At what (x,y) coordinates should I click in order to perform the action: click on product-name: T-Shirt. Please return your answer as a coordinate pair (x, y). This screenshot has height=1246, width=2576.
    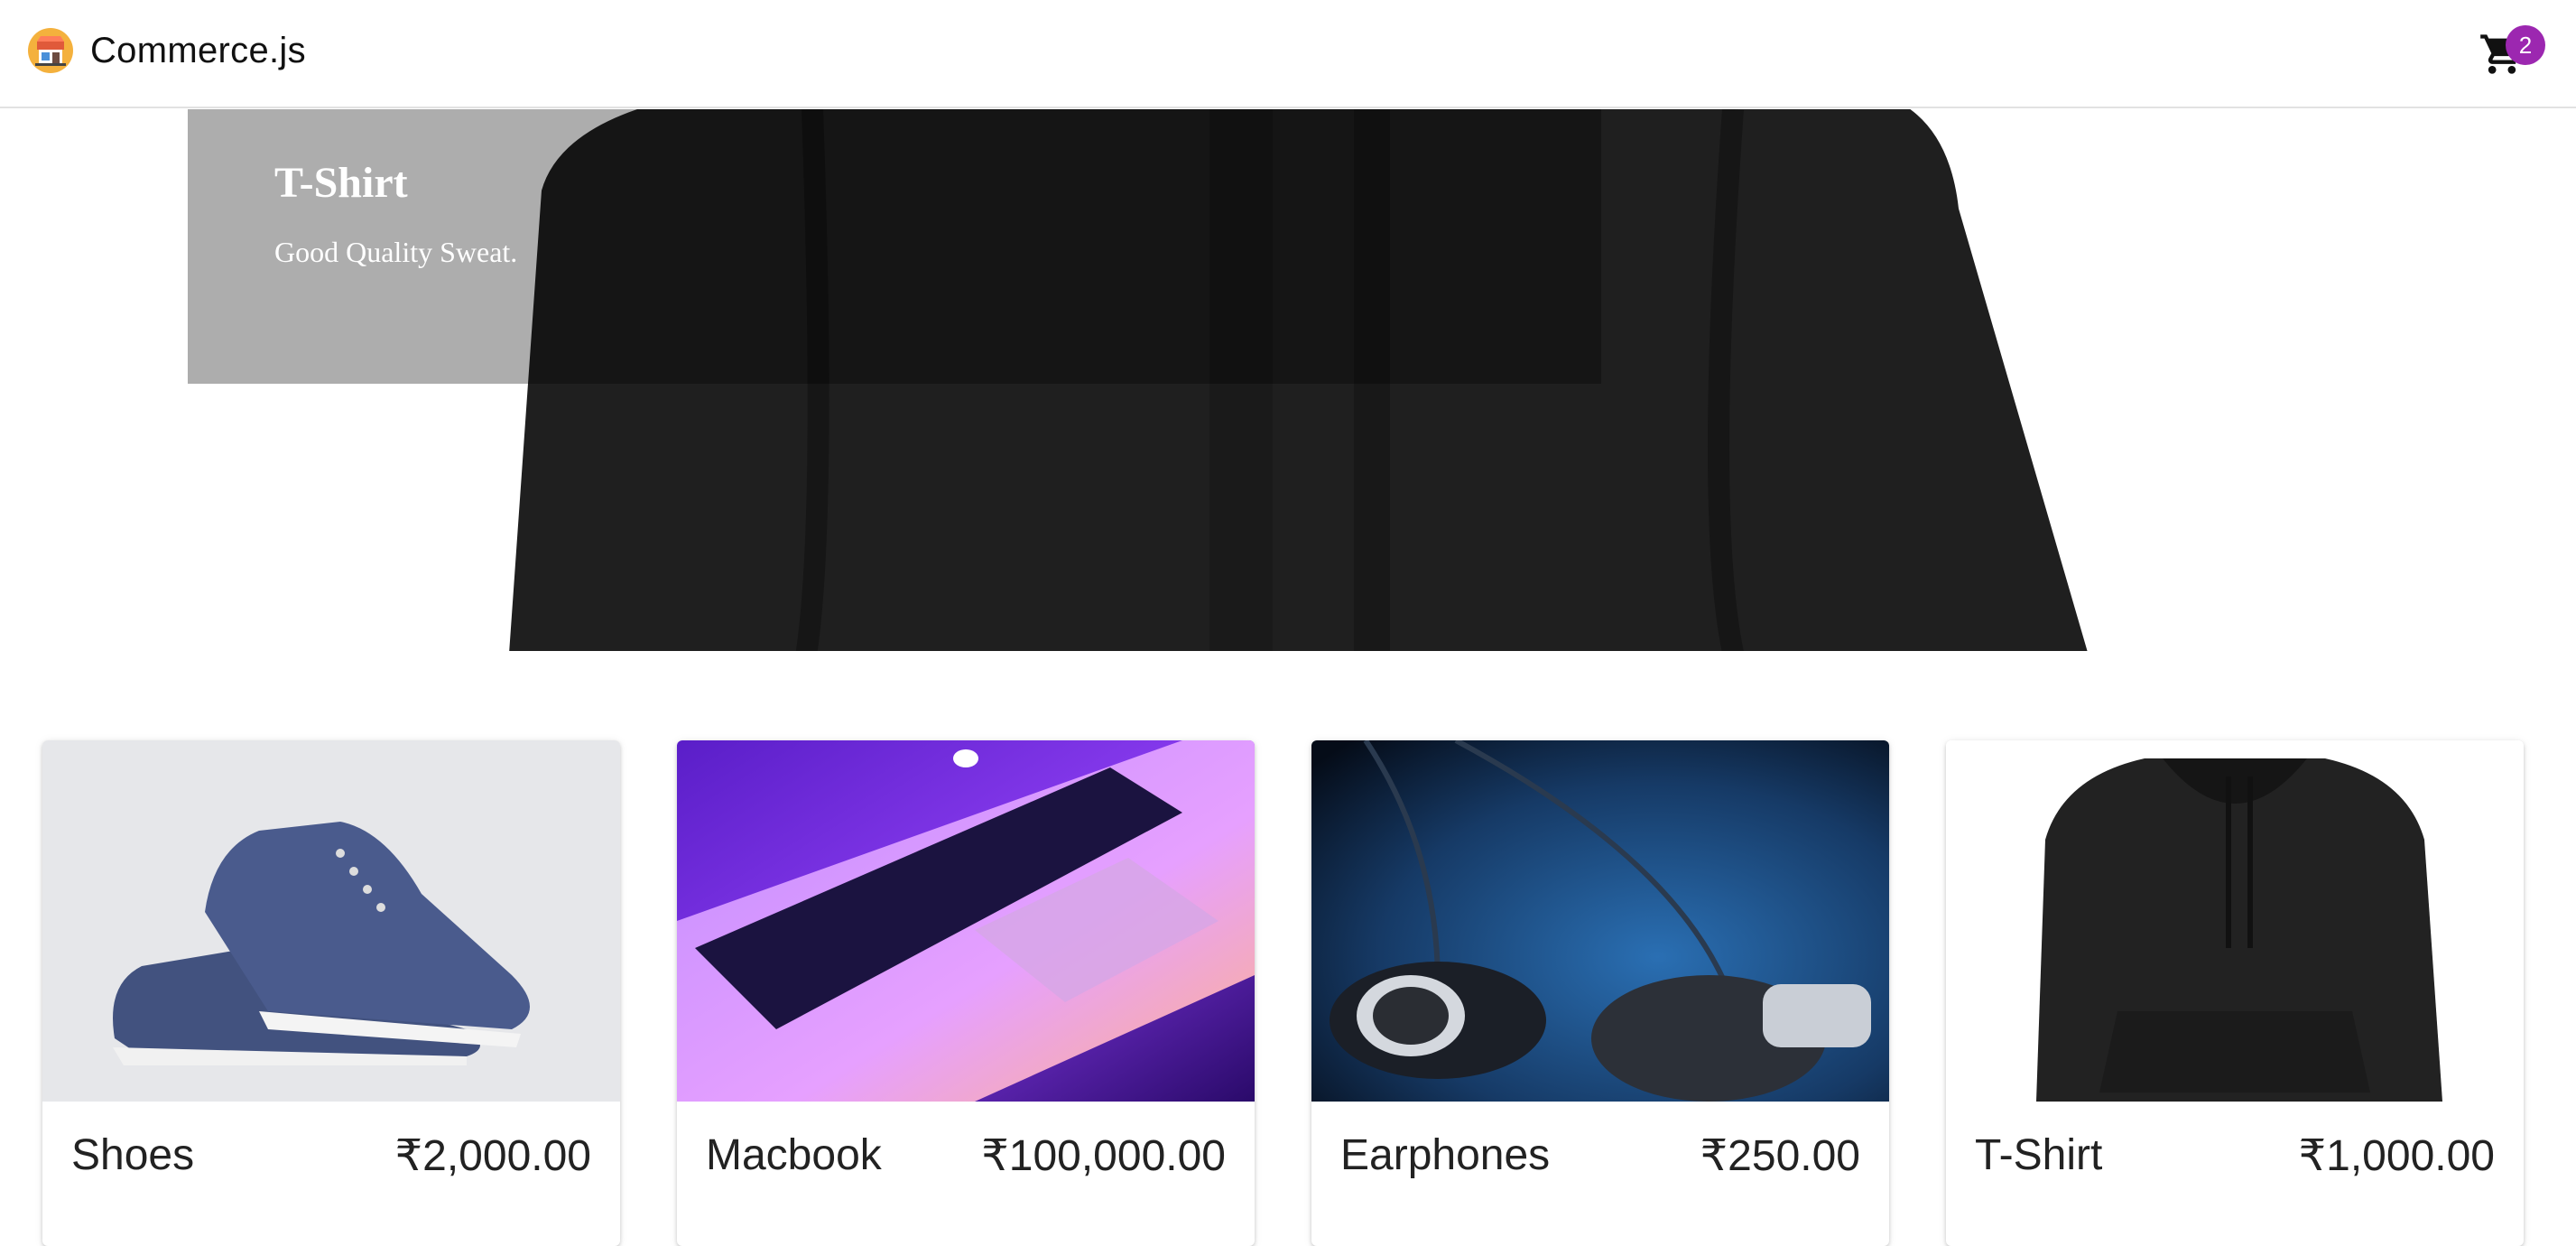
    Looking at the image, I should click on (2039, 1155).